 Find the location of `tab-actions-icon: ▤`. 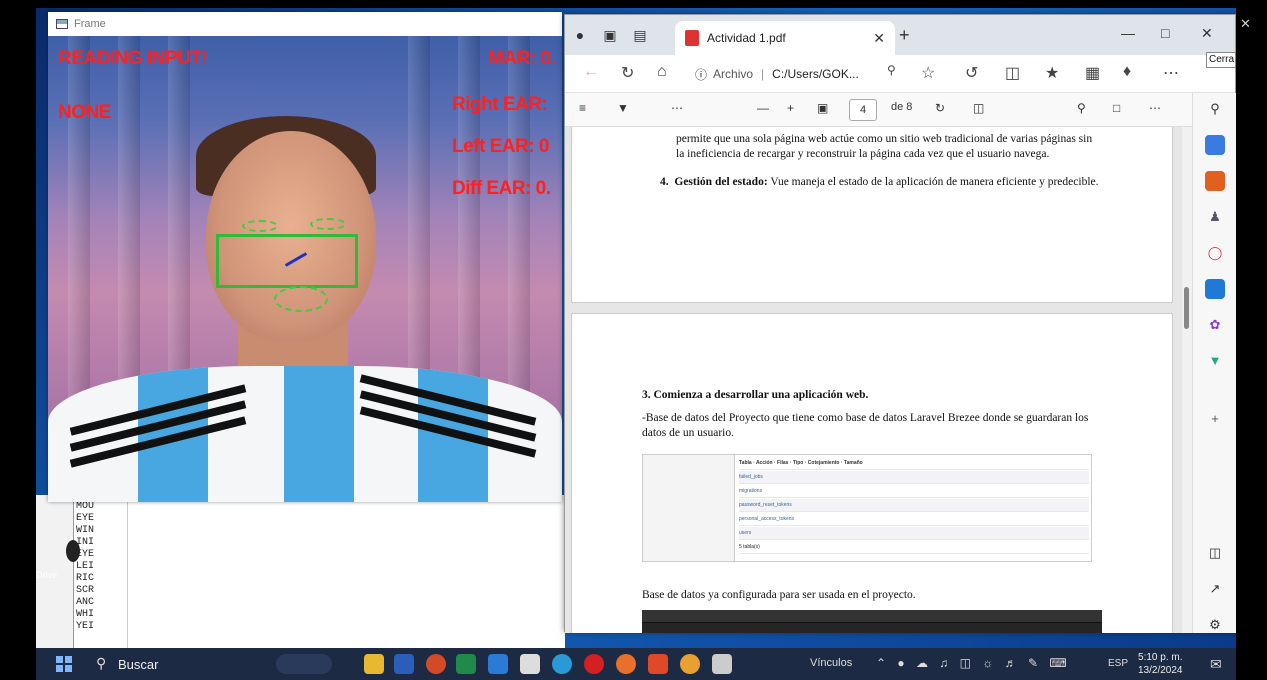

tab-actions-icon: ▤ is located at coordinates (640, 35).